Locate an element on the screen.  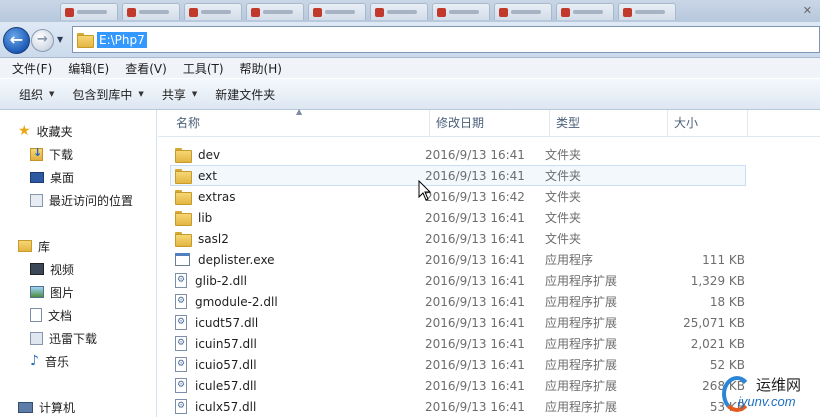
menu-edit: 编辑(E) is located at coordinates (88, 68).